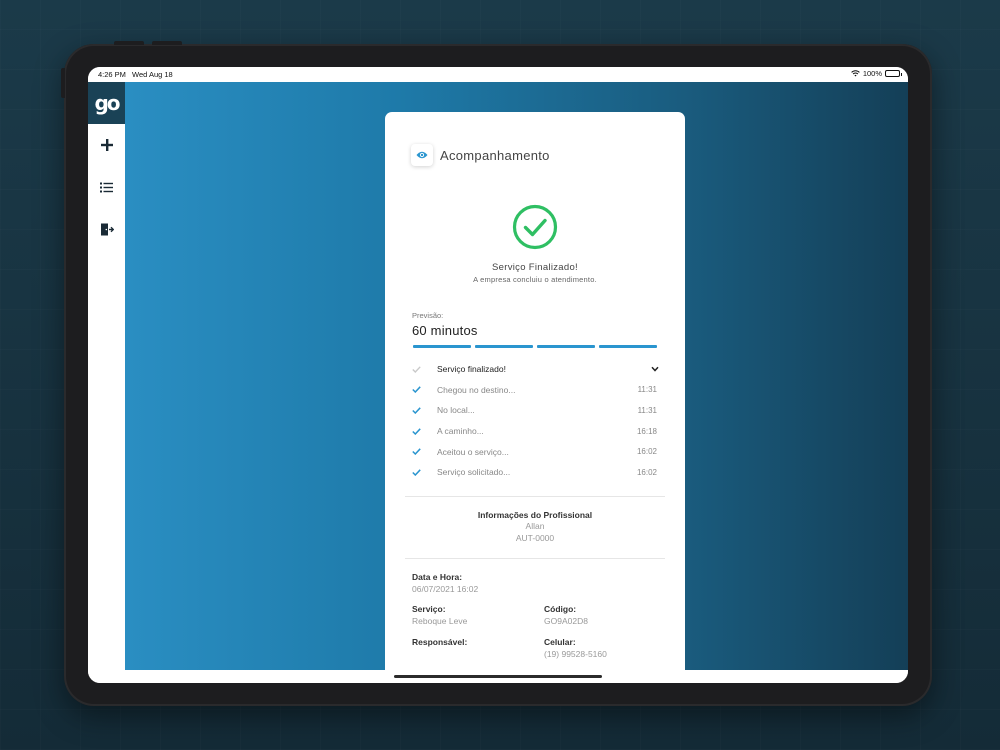 The image size is (1000, 750). What do you see at coordinates (534, 369) in the screenshot?
I see `timeline-header-row: Serviço finalizado!` at bounding box center [534, 369].